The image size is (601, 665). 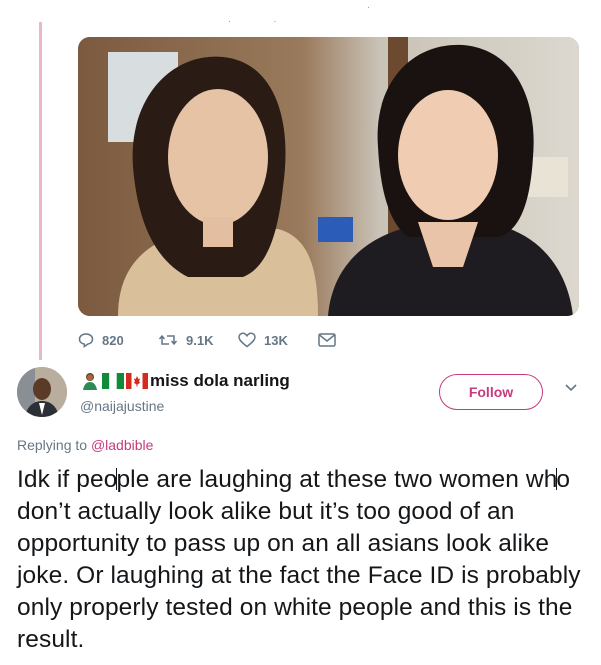 I want to click on chevron-down-icon, so click(x=571, y=388).